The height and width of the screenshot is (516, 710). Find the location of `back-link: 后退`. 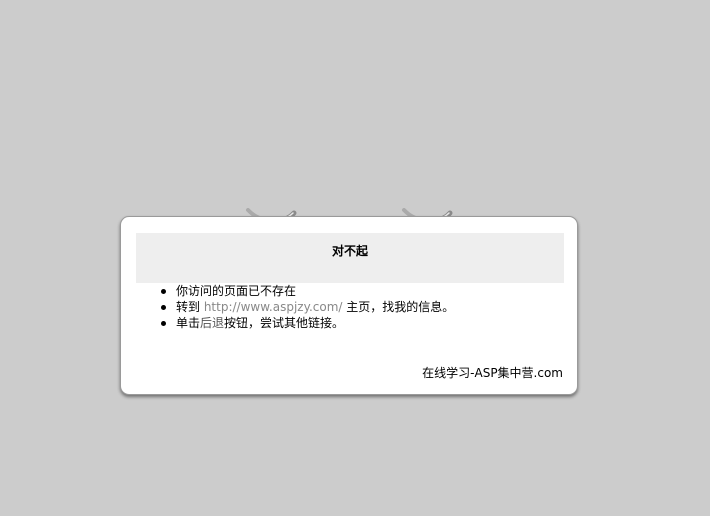

back-link: 后退 is located at coordinates (212, 323).